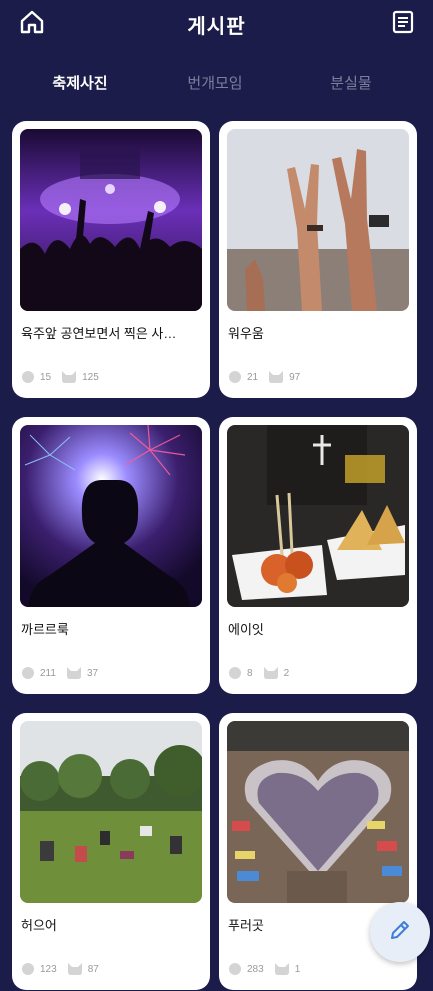 The width and height of the screenshot is (433, 991). What do you see at coordinates (403, 22) in the screenshot?
I see `list-icon` at bounding box center [403, 22].